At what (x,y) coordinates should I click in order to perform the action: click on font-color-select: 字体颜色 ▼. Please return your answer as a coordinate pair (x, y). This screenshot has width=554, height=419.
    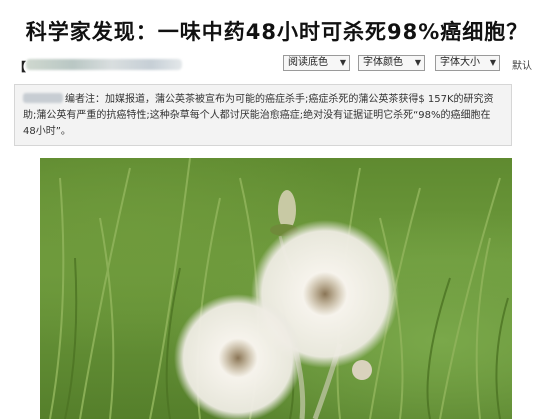
    Looking at the image, I should click on (391, 63).